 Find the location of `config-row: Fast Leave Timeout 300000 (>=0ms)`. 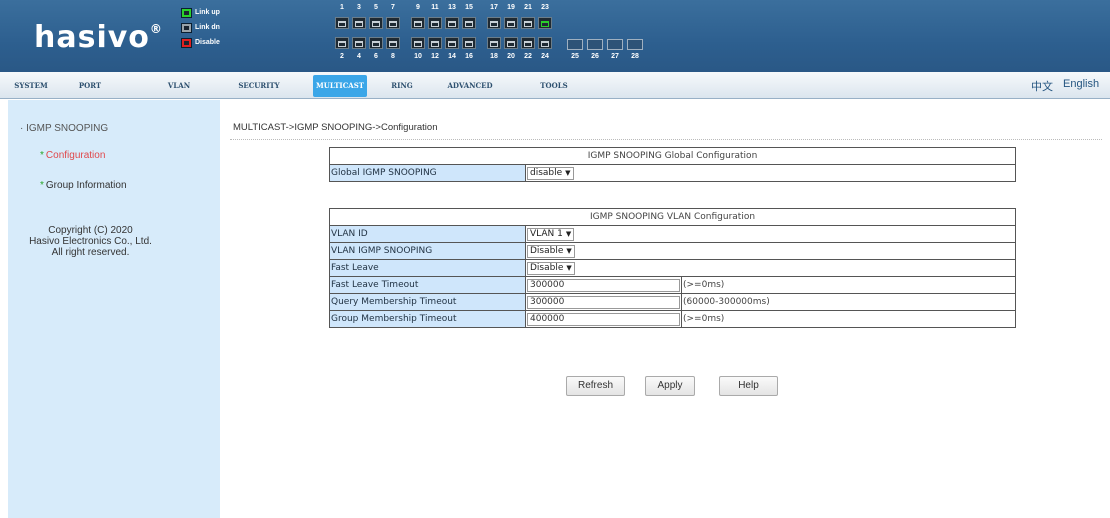

config-row: Fast Leave Timeout 300000 (>=0ms) is located at coordinates (672, 285).